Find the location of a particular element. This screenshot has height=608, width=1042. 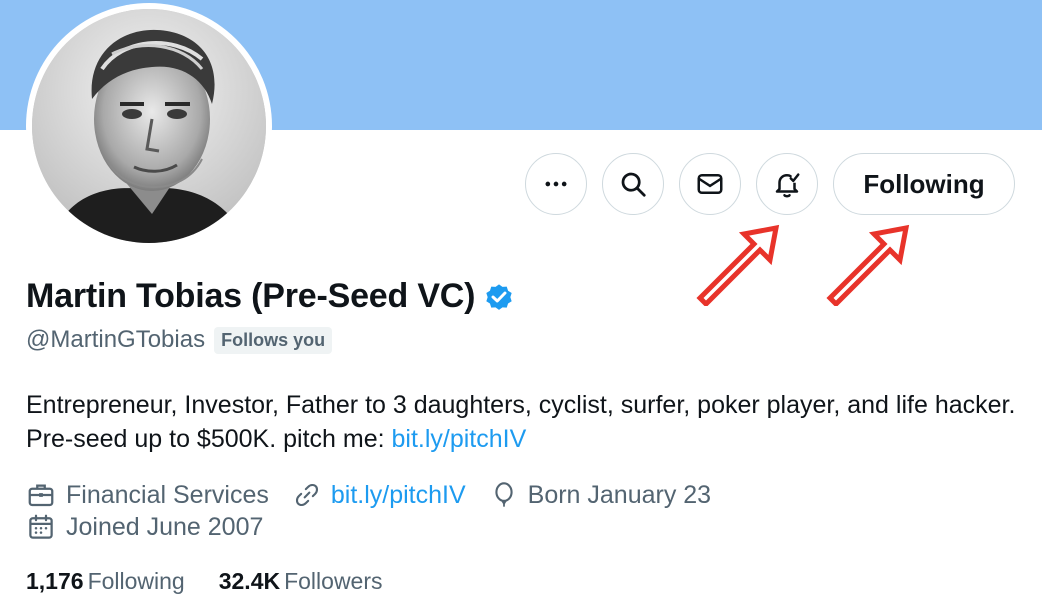

profile-joined: Joined June 2007 is located at coordinates (144, 527).